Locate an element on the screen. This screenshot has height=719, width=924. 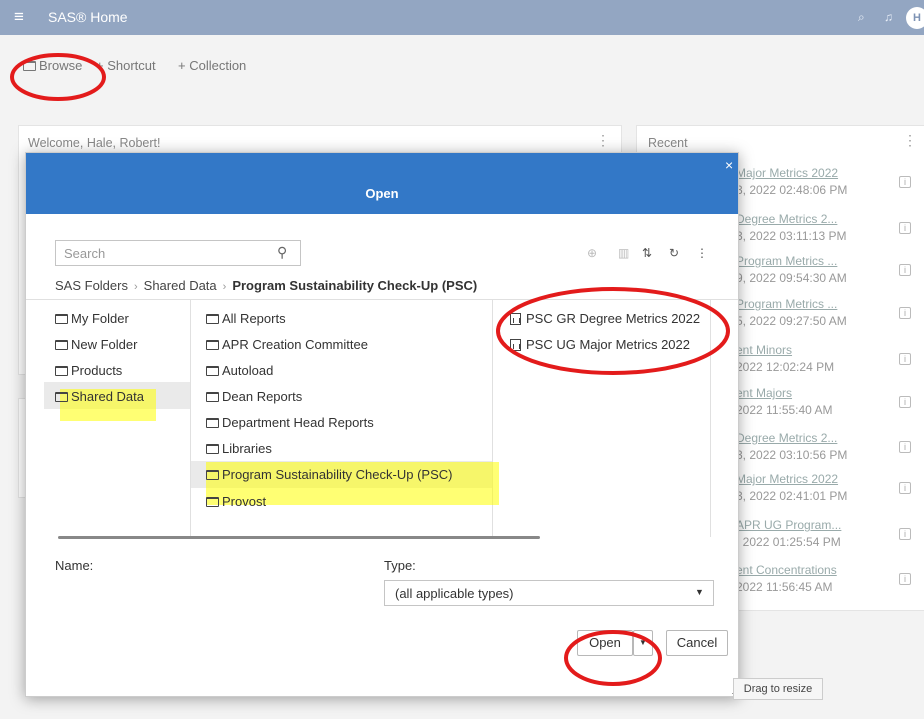
folder-item: Provost is located at coordinates (236, 501).